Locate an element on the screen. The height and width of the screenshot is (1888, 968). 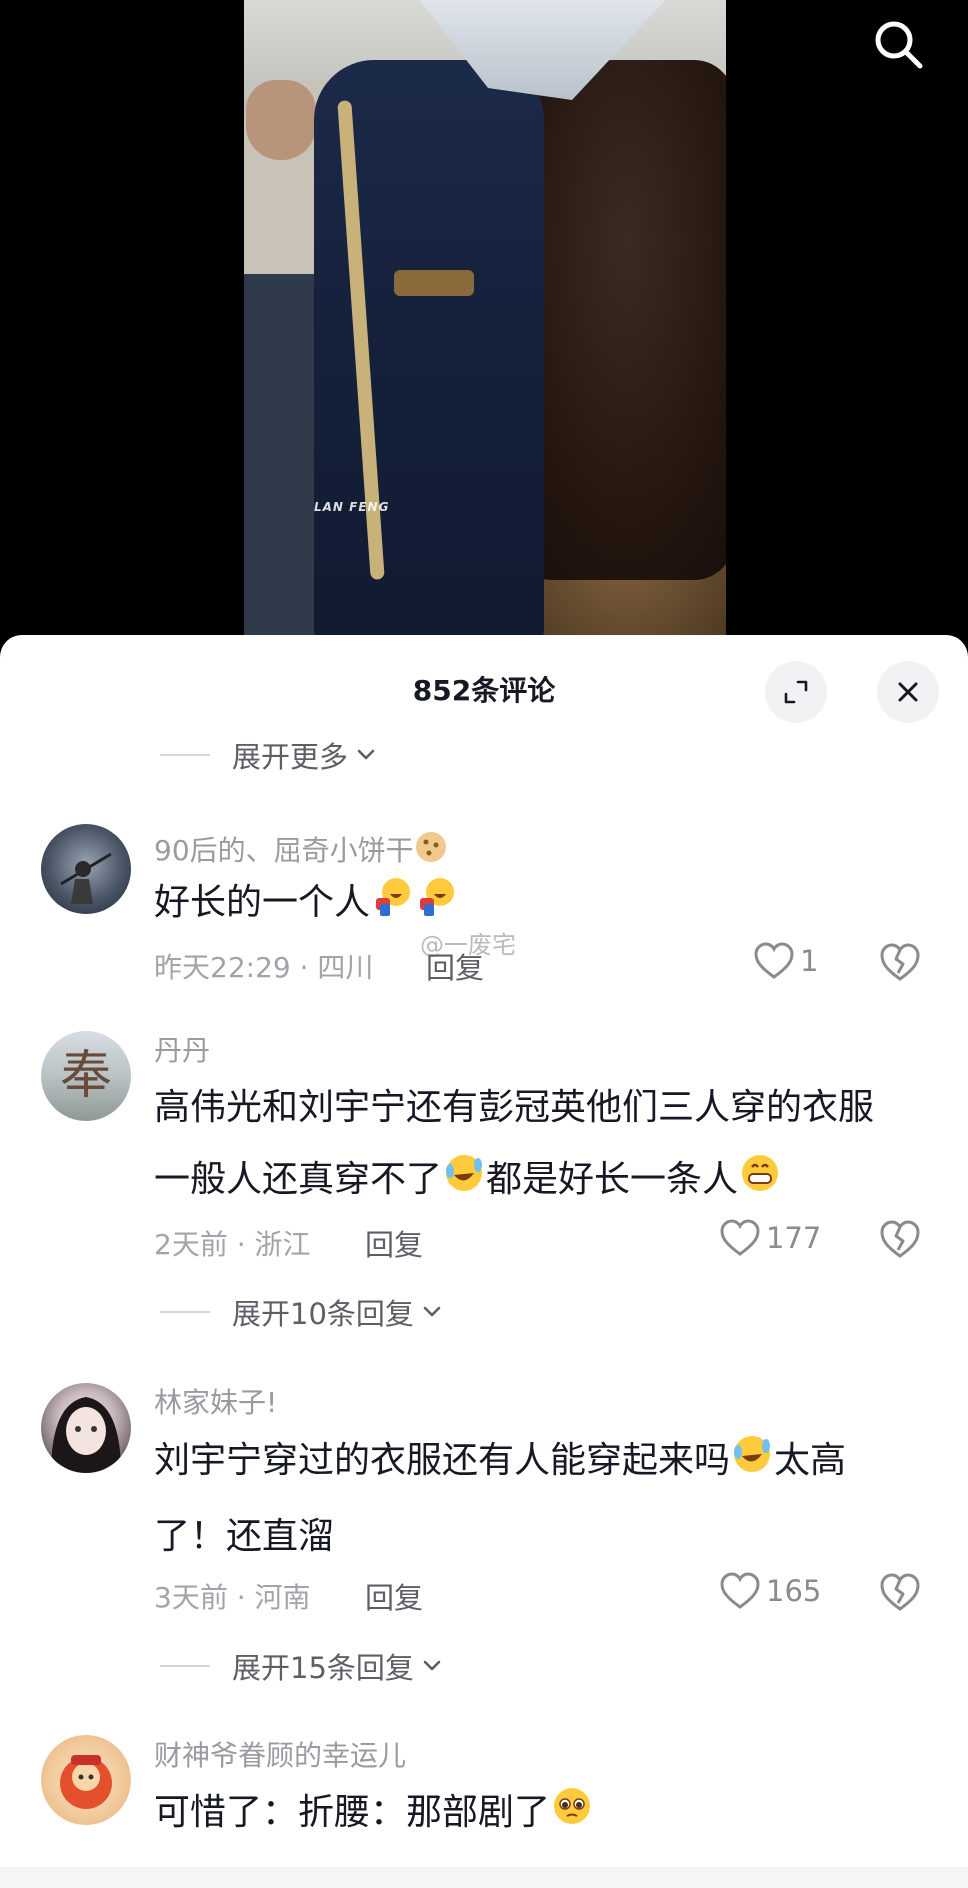
expand-replies-label: 展开10条回复 is located at coordinates (323, 1314).